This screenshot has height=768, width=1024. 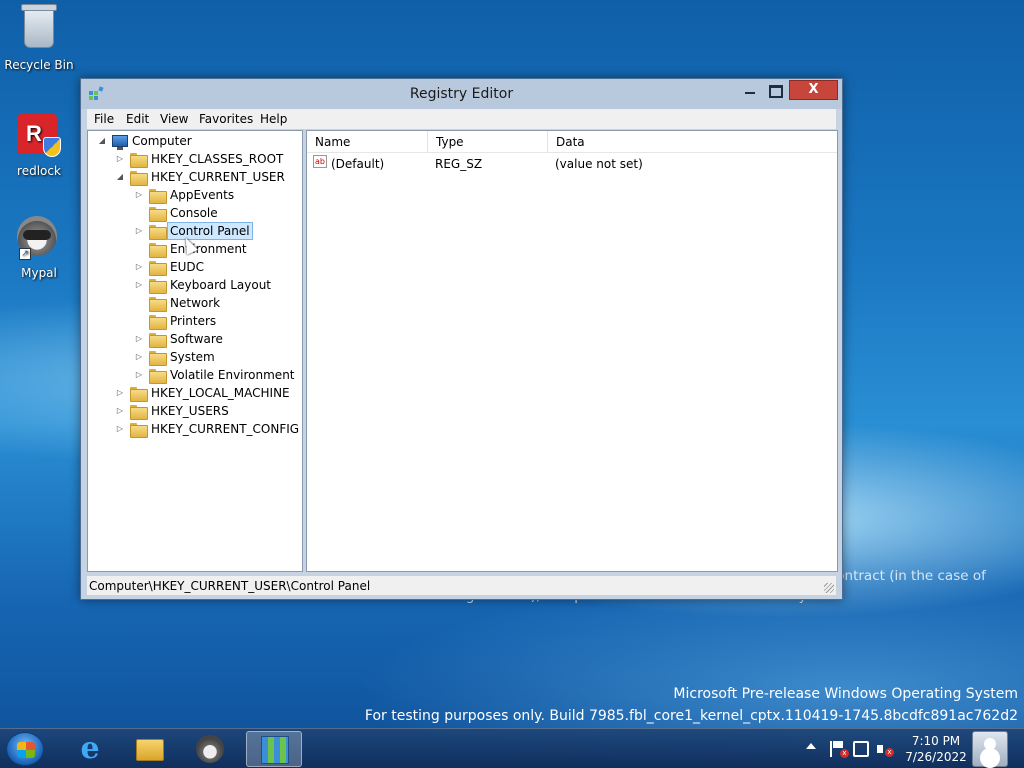 What do you see at coordinates (861, 749) in the screenshot?
I see `network-icon` at bounding box center [861, 749].